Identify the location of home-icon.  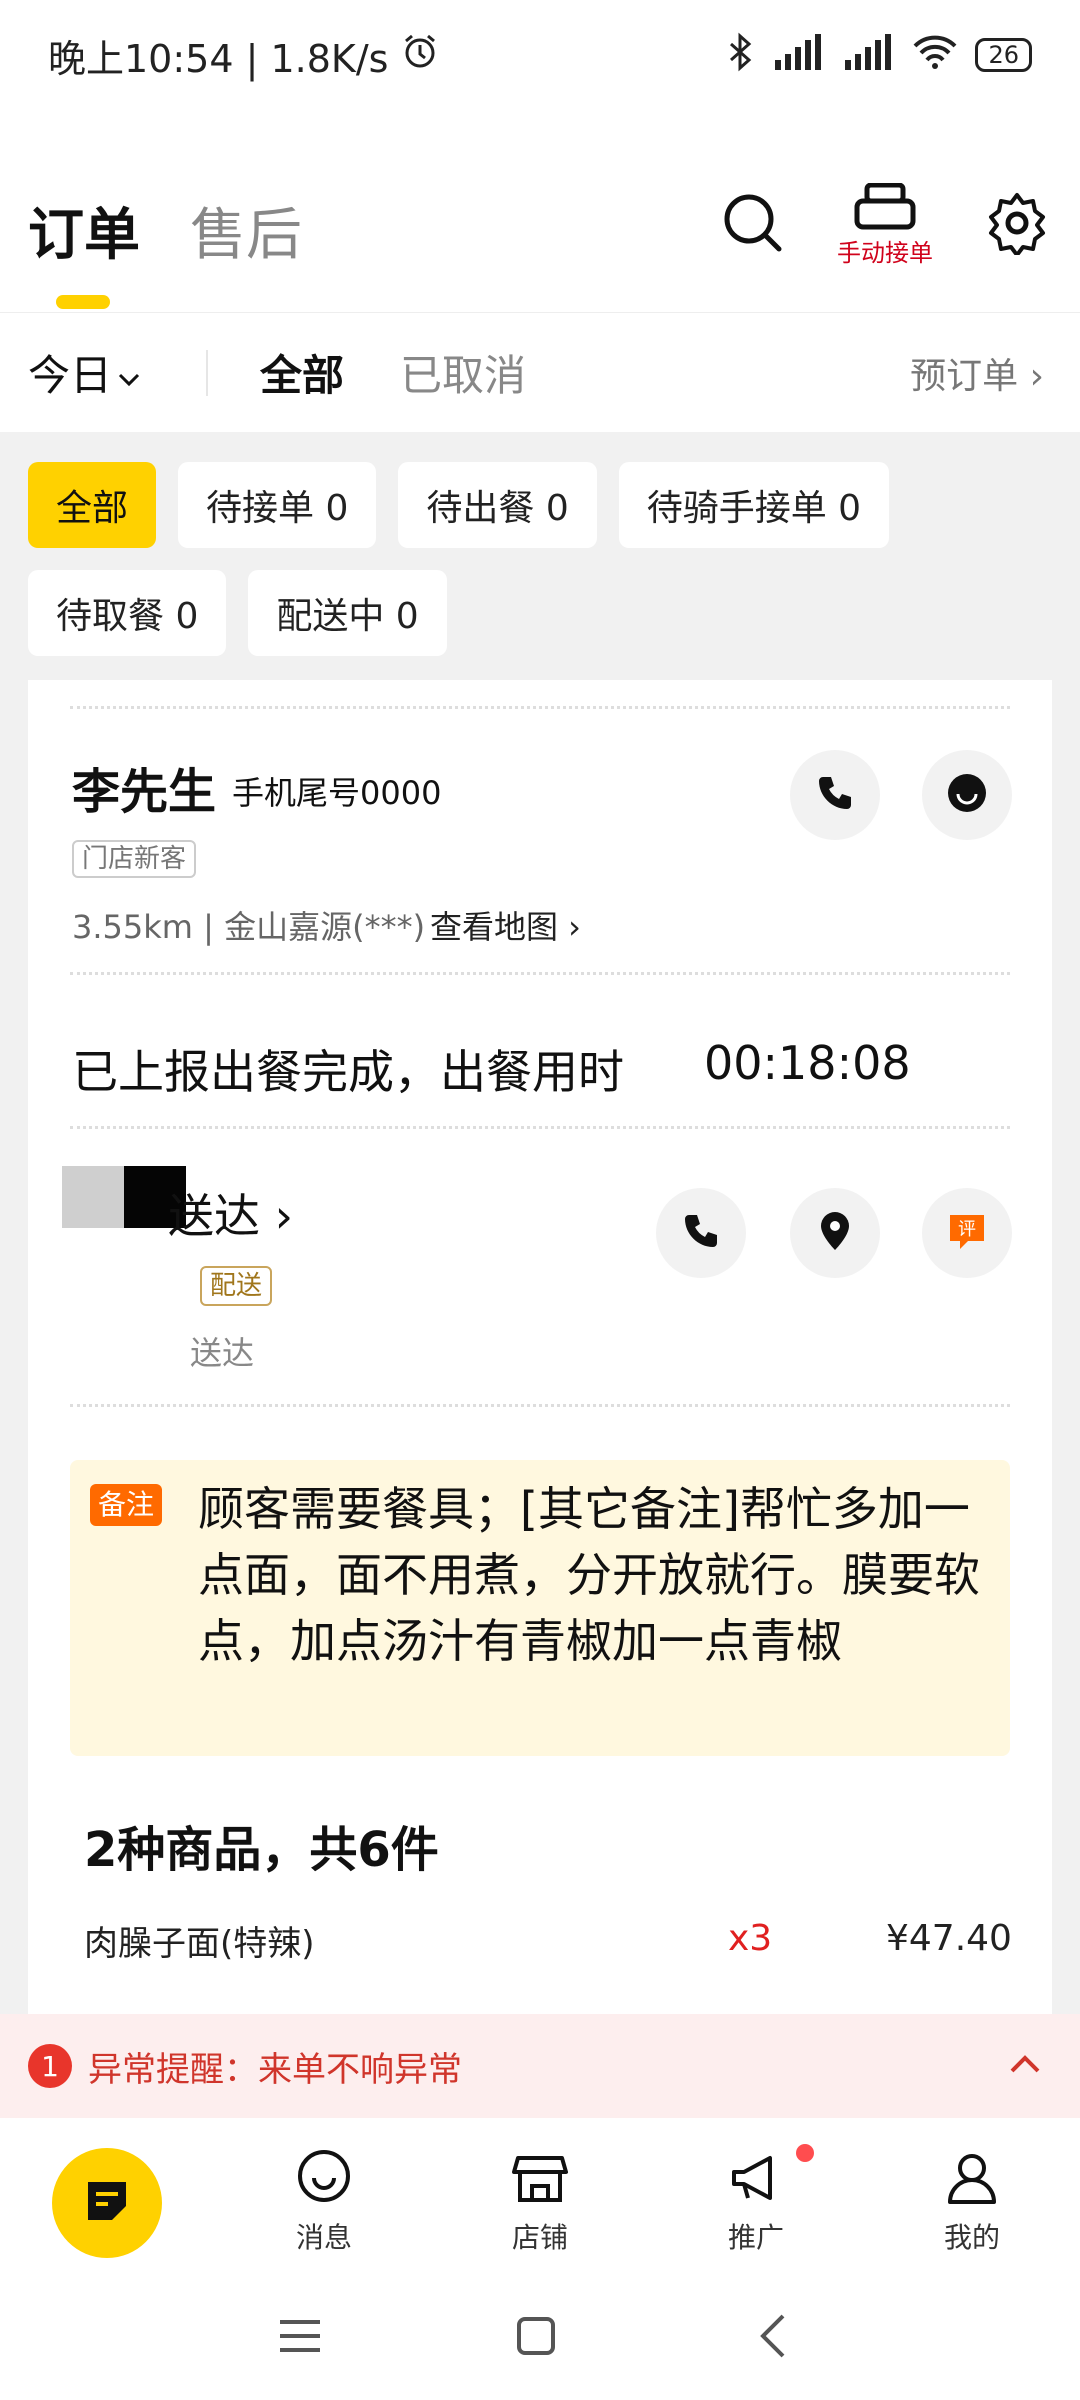
(536, 2338).